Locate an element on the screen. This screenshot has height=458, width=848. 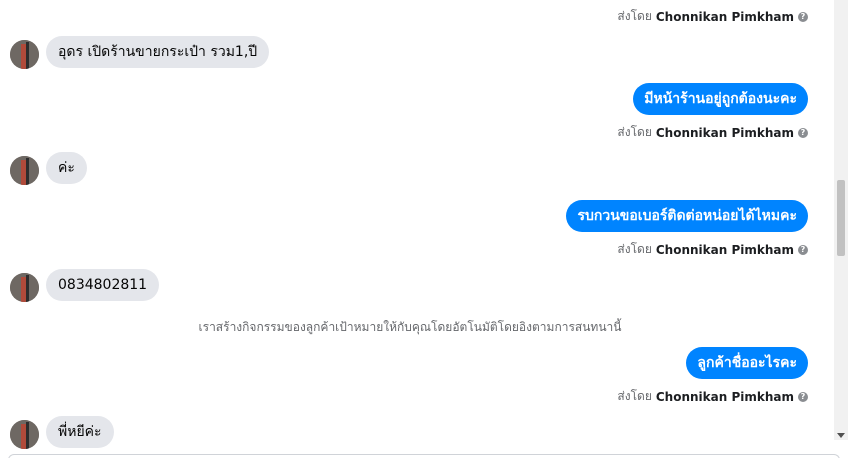
scrollbar-thumb is located at coordinates (841, 218).